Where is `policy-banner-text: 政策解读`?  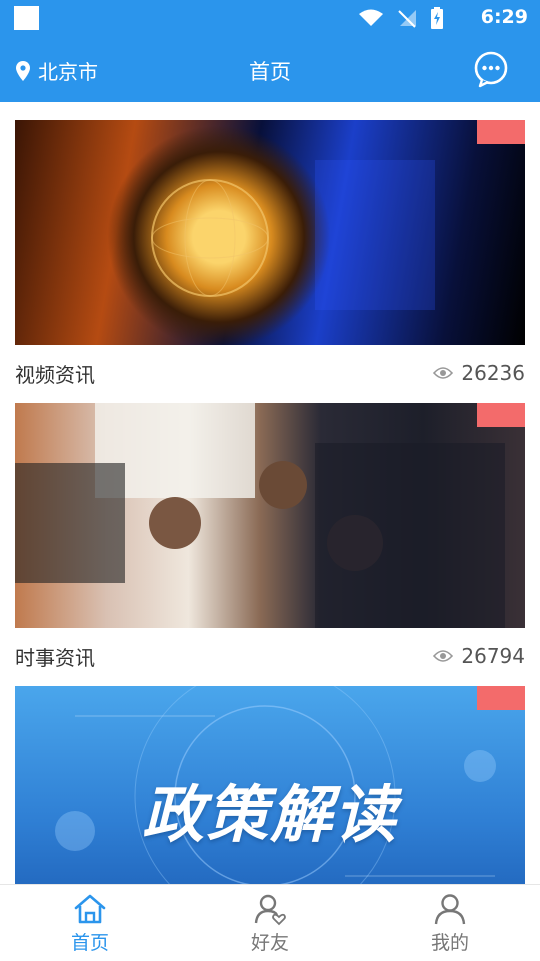 policy-banner-text: 政策解读 is located at coordinates (269, 814).